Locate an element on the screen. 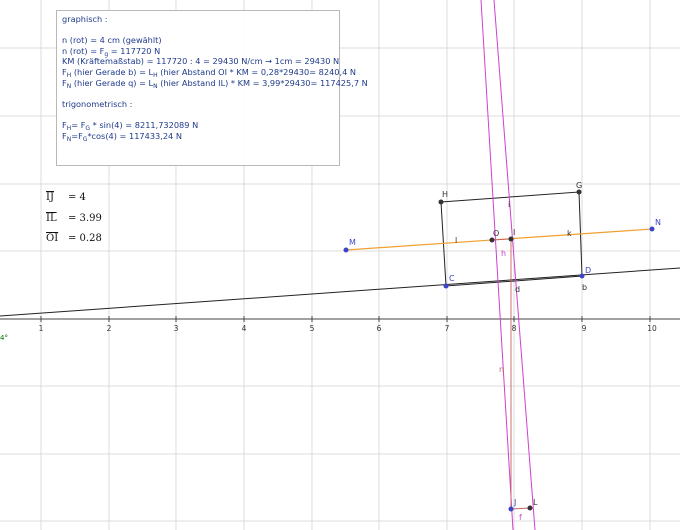 The height and width of the screenshot is (530, 680). text-line-n-fg: n (rot) = Fg = 117720 N is located at coordinates (198, 51).